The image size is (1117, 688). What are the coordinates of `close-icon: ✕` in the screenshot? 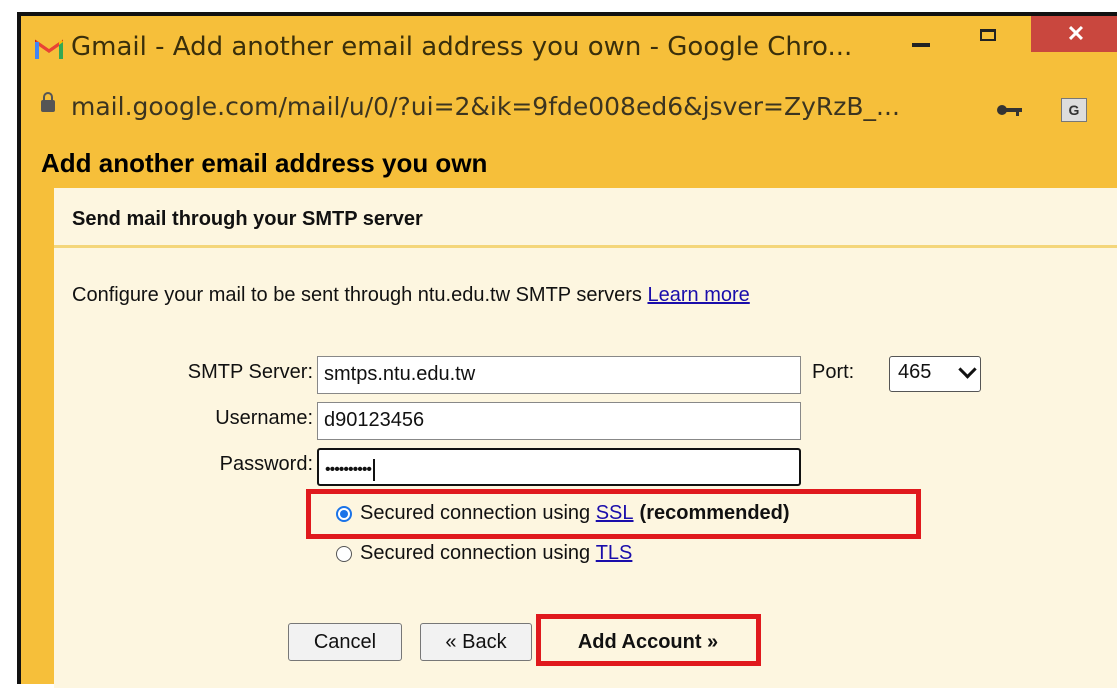 It's located at (1076, 33).